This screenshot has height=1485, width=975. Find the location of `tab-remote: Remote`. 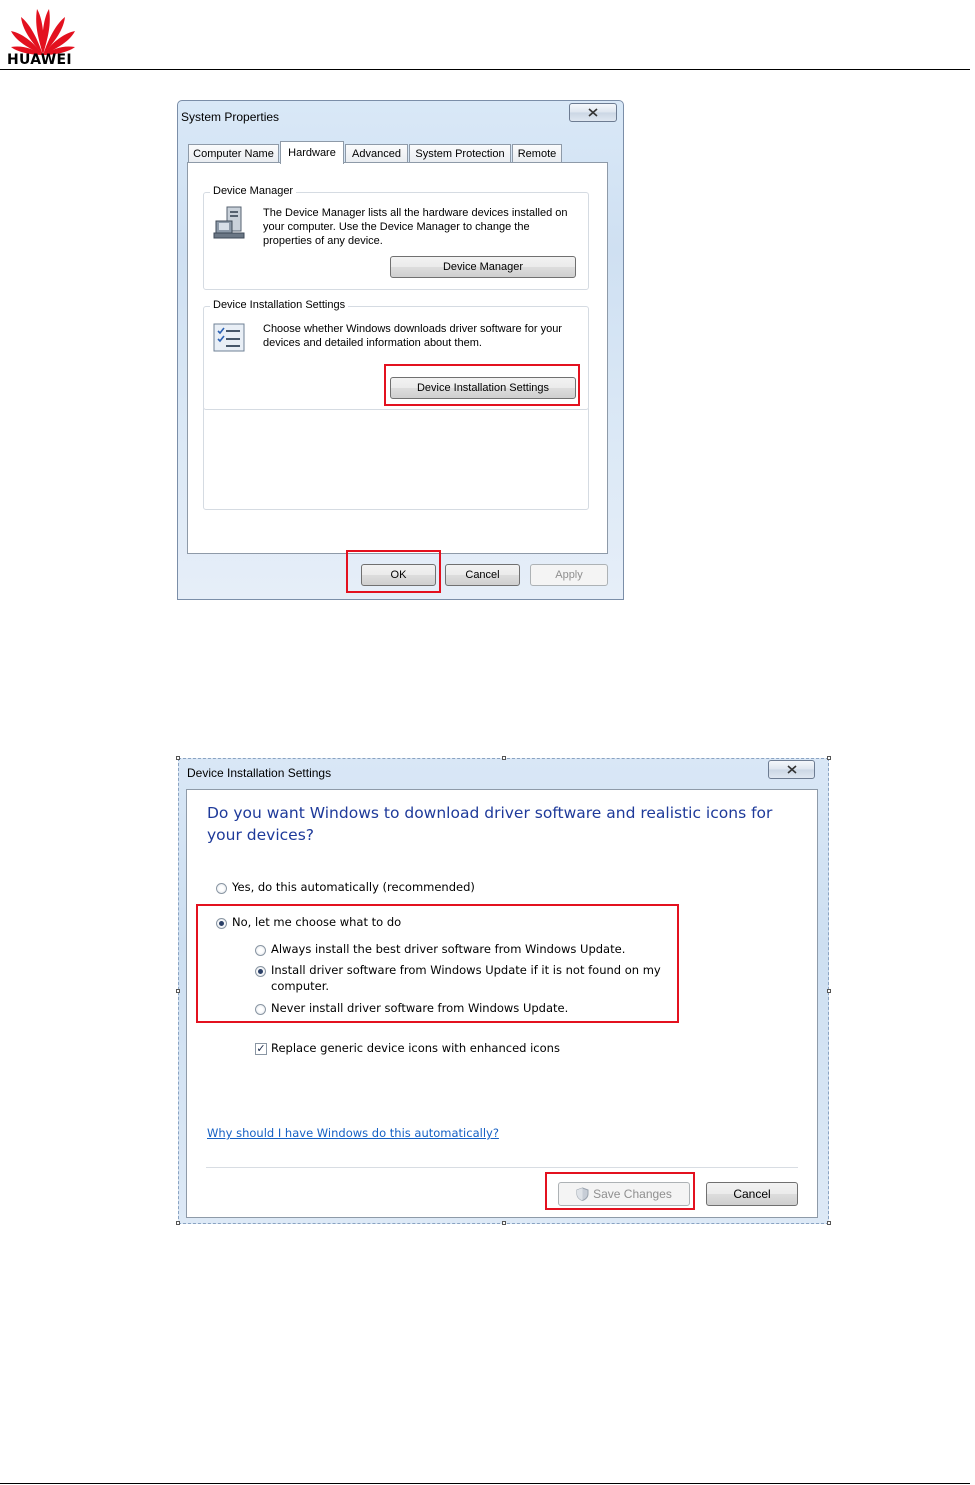

tab-remote: Remote is located at coordinates (537, 153).